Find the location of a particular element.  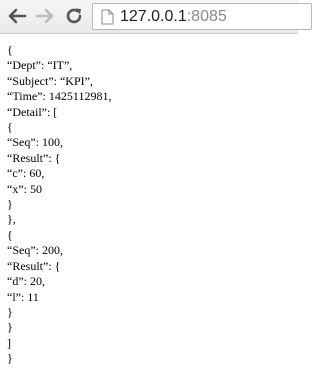

reload-button is located at coordinates (74, 16).